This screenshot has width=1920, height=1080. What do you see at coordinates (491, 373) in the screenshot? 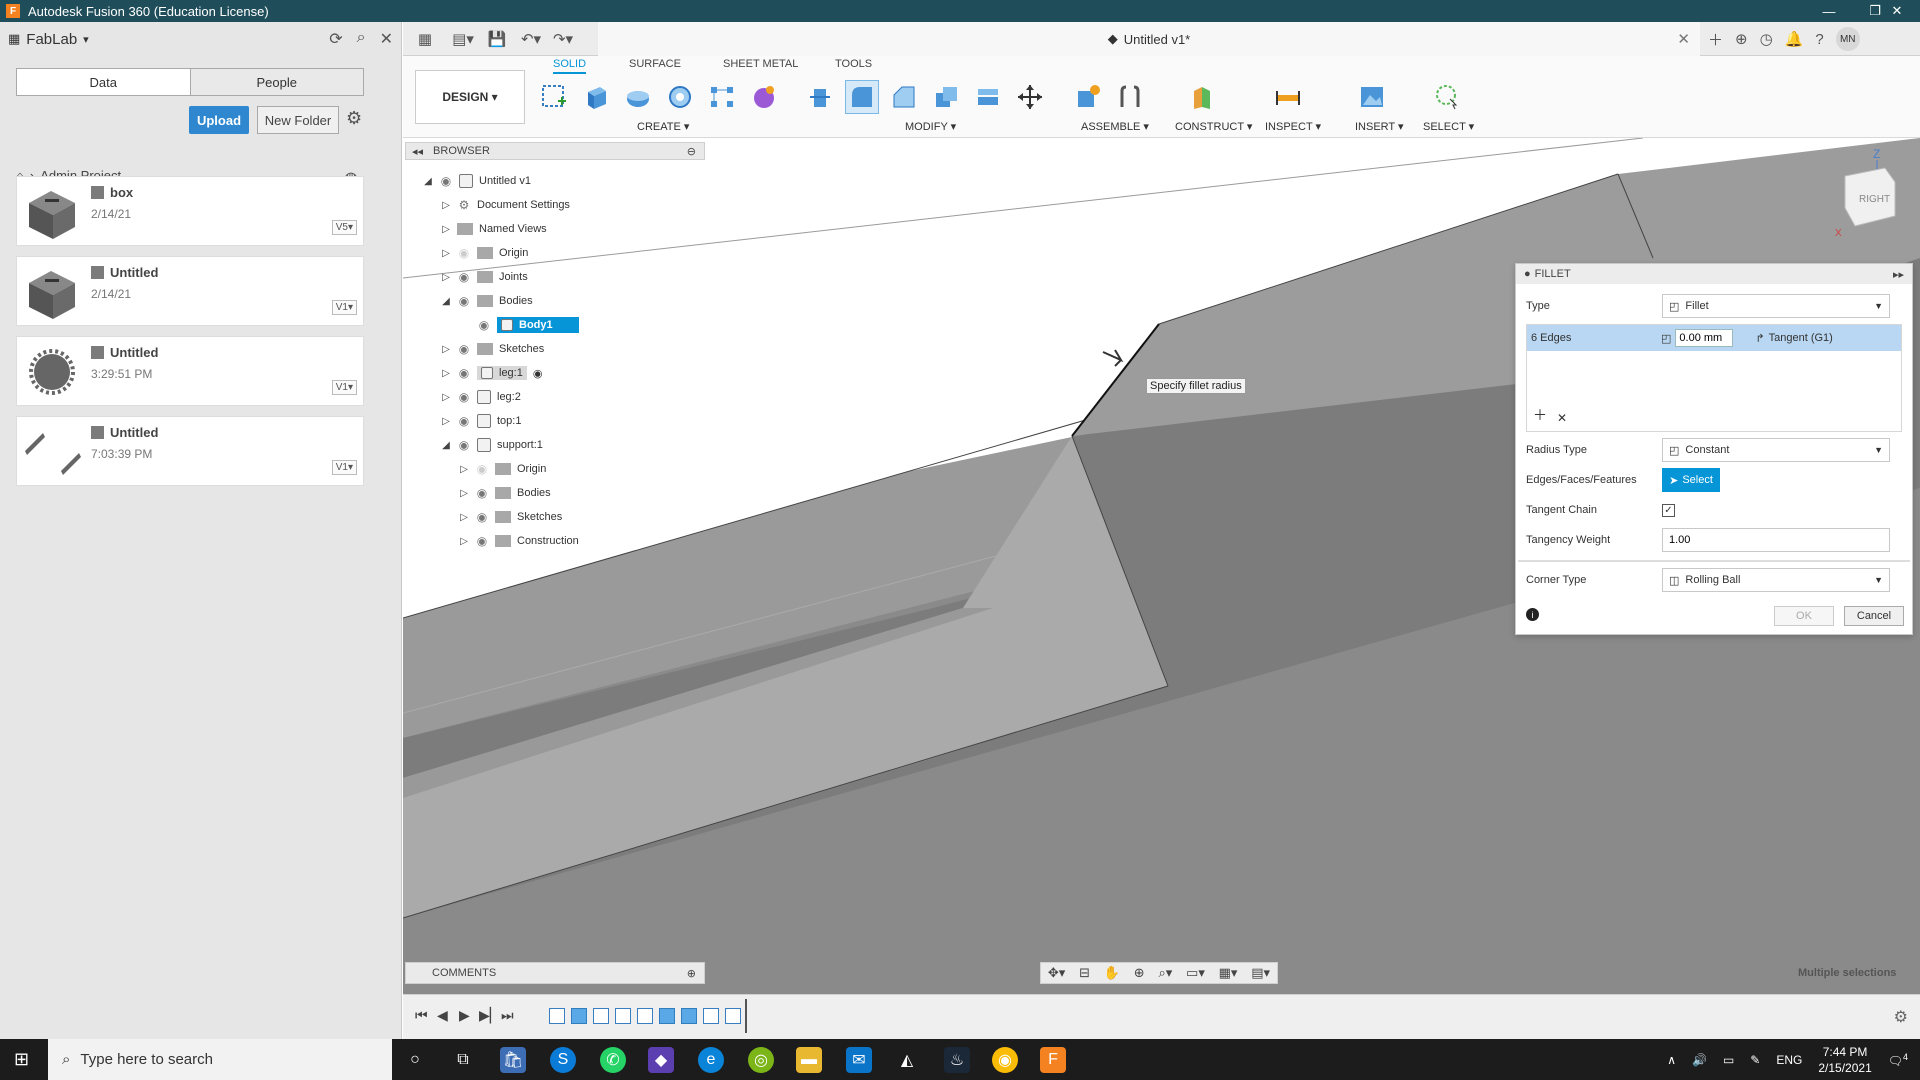
I see `tree-item: ▷ ◉ leg:1 ◉` at bounding box center [491, 373].